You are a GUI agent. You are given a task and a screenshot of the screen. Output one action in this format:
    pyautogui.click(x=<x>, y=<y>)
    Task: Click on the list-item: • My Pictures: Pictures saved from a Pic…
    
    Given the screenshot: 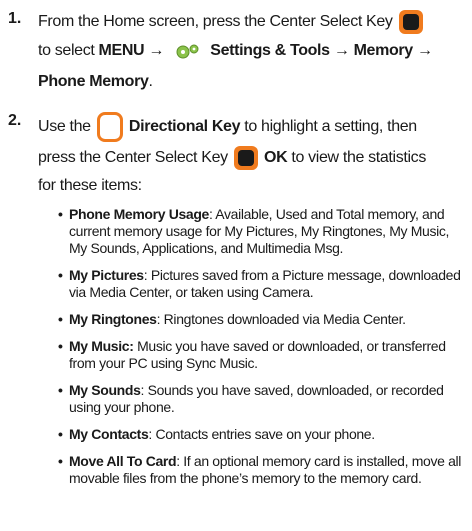 What is the action you would take?
    pyautogui.click(x=263, y=284)
    